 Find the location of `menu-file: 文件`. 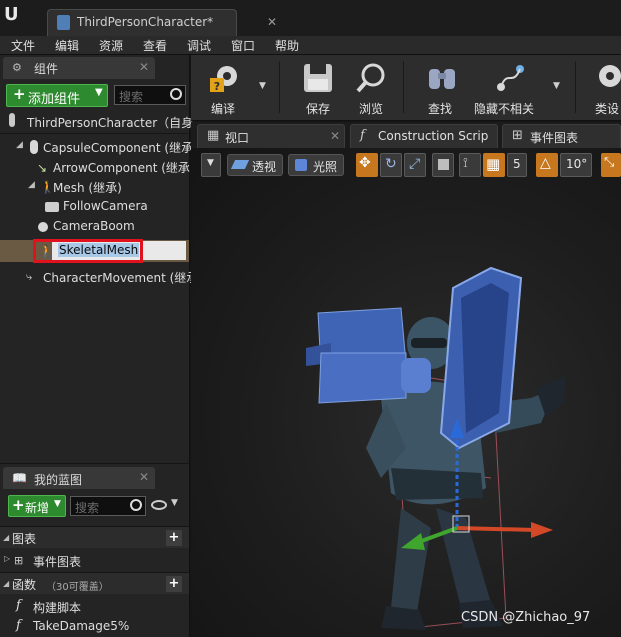

menu-file: 文件 is located at coordinates (23, 45).